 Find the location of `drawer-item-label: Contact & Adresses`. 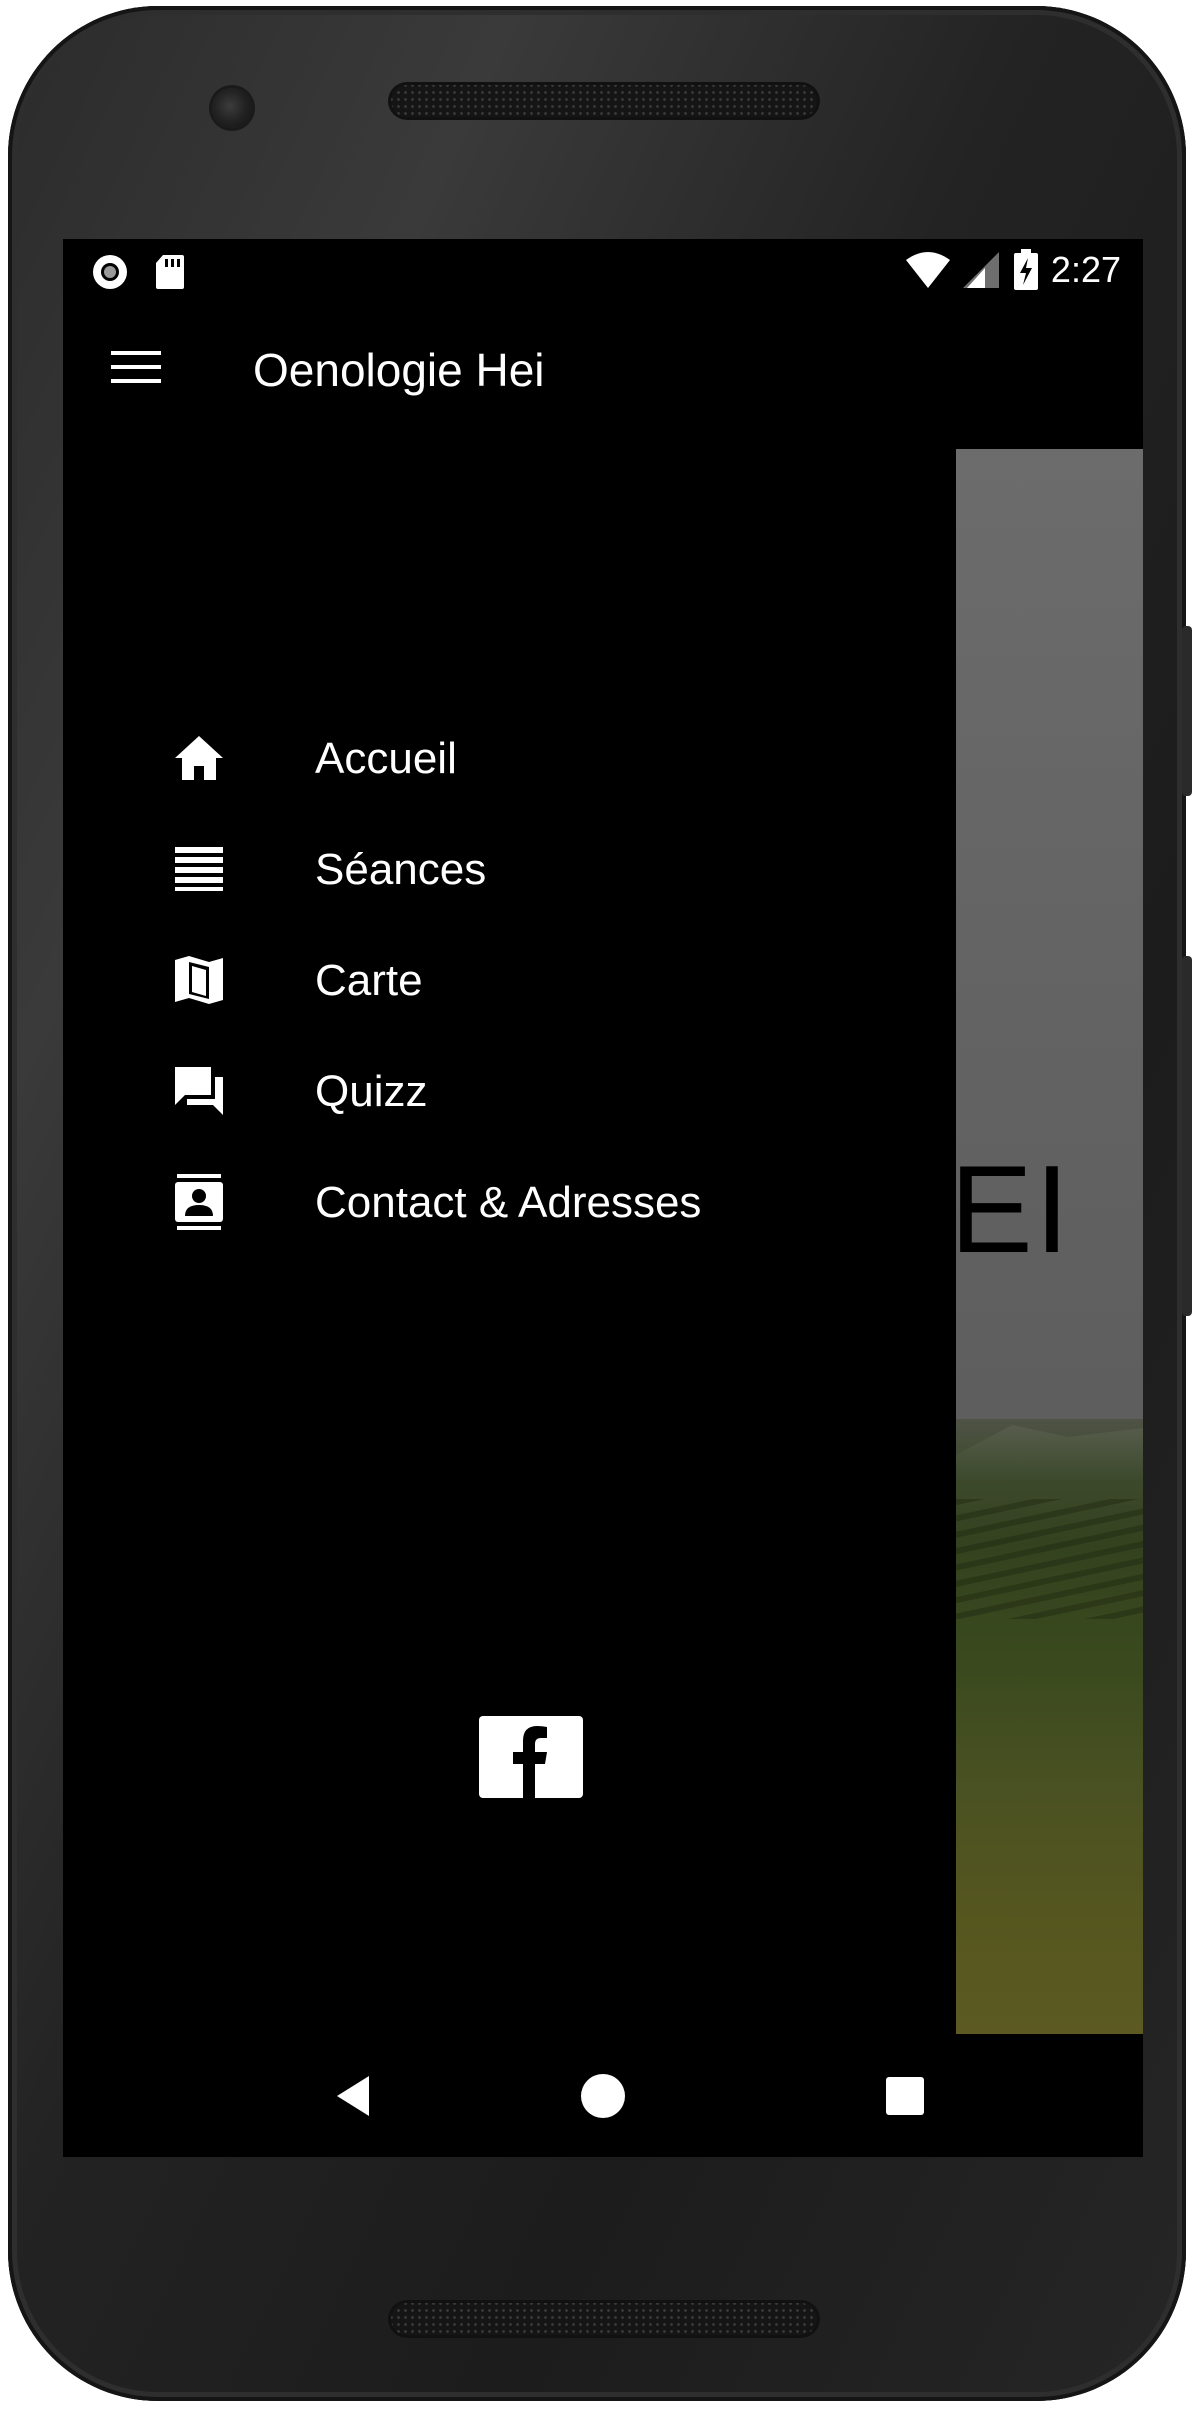

drawer-item-label: Contact & Adresses is located at coordinates (508, 1202).